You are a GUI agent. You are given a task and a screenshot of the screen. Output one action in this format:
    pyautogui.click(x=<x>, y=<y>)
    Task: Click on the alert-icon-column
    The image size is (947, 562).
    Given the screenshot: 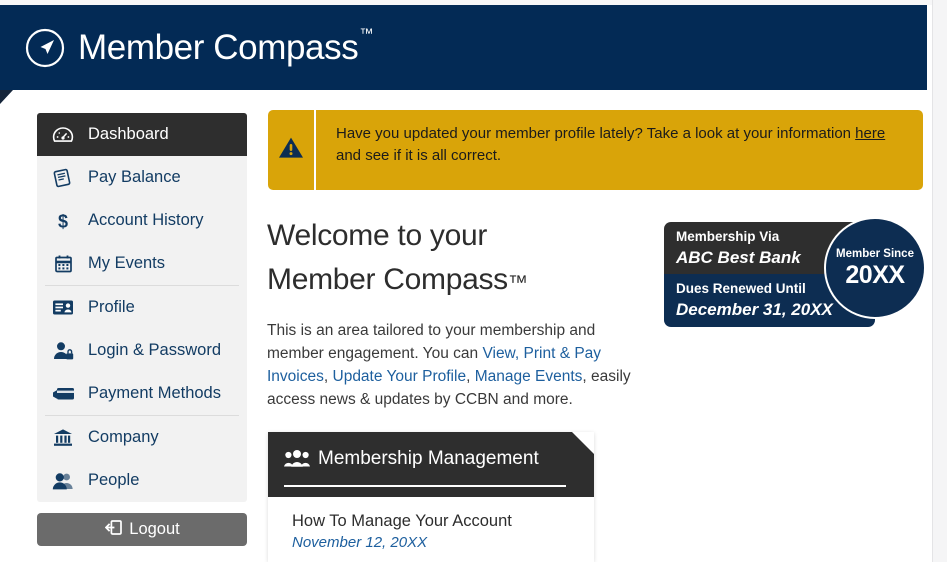 What is the action you would take?
    pyautogui.click(x=292, y=150)
    